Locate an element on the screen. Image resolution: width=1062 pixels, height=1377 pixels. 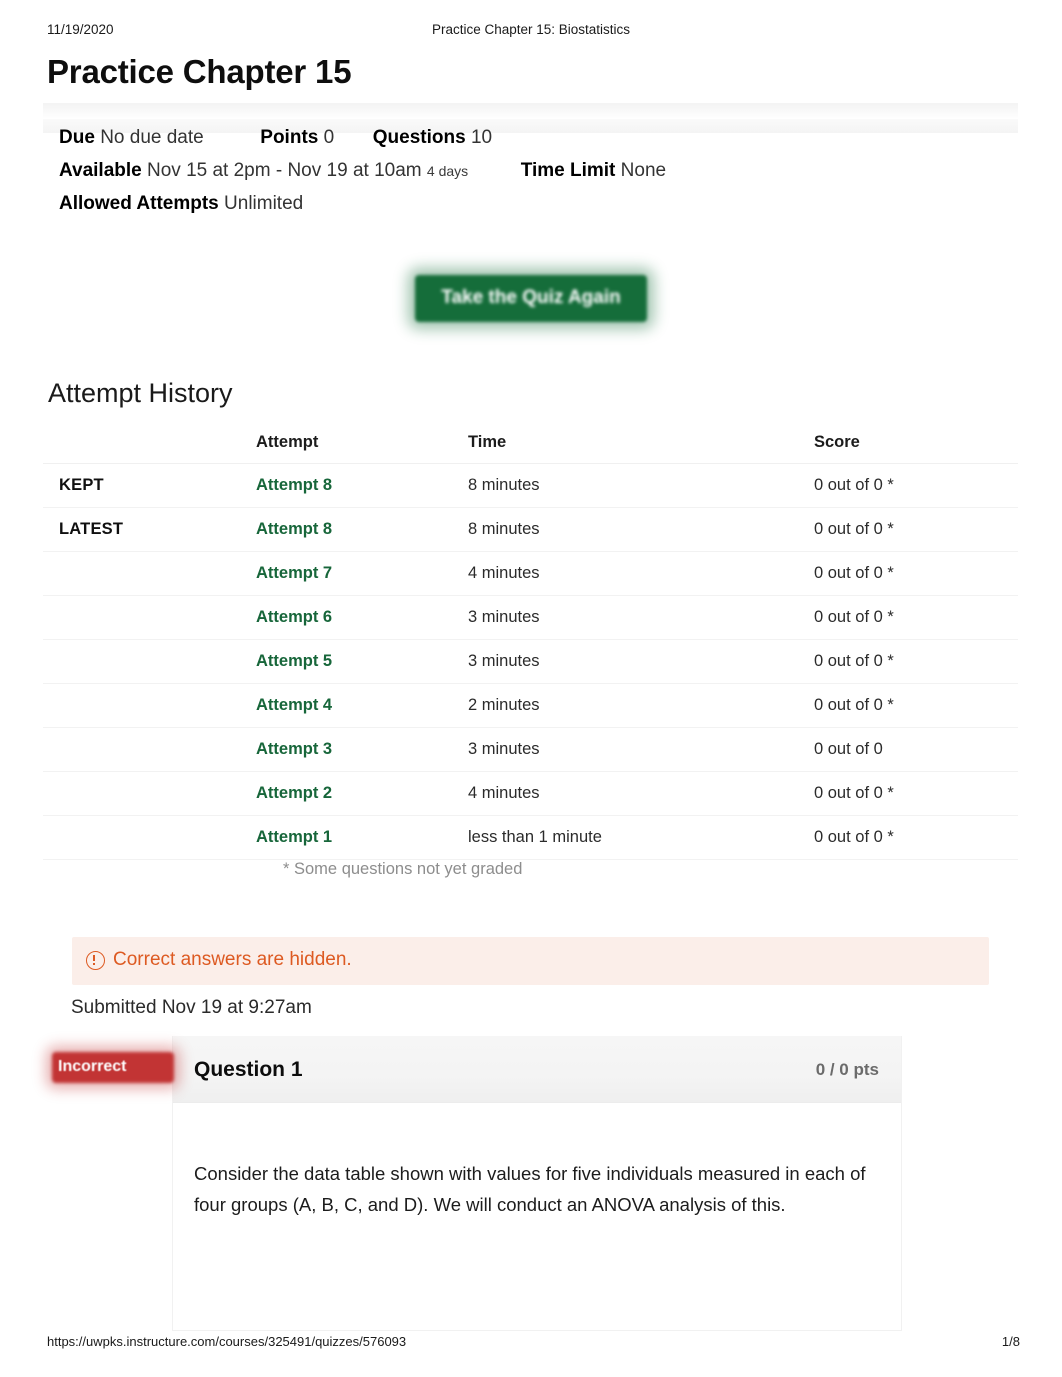
table-row: Attempt 2 4 minutes 0 out of 0 * is located at coordinates (530, 793).